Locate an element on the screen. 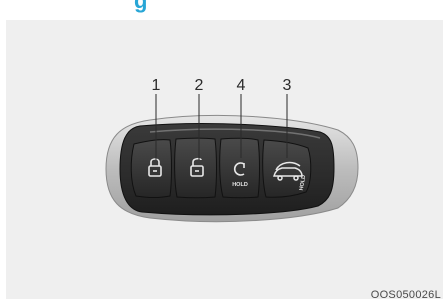 This screenshot has height=304, width=443. key-button-unlock is located at coordinates (195, 168).